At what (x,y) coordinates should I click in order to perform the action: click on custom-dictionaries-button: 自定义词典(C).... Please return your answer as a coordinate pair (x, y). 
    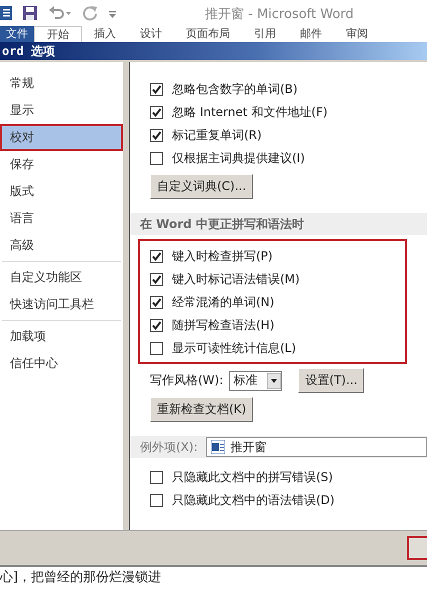
    Looking at the image, I should click on (202, 186).